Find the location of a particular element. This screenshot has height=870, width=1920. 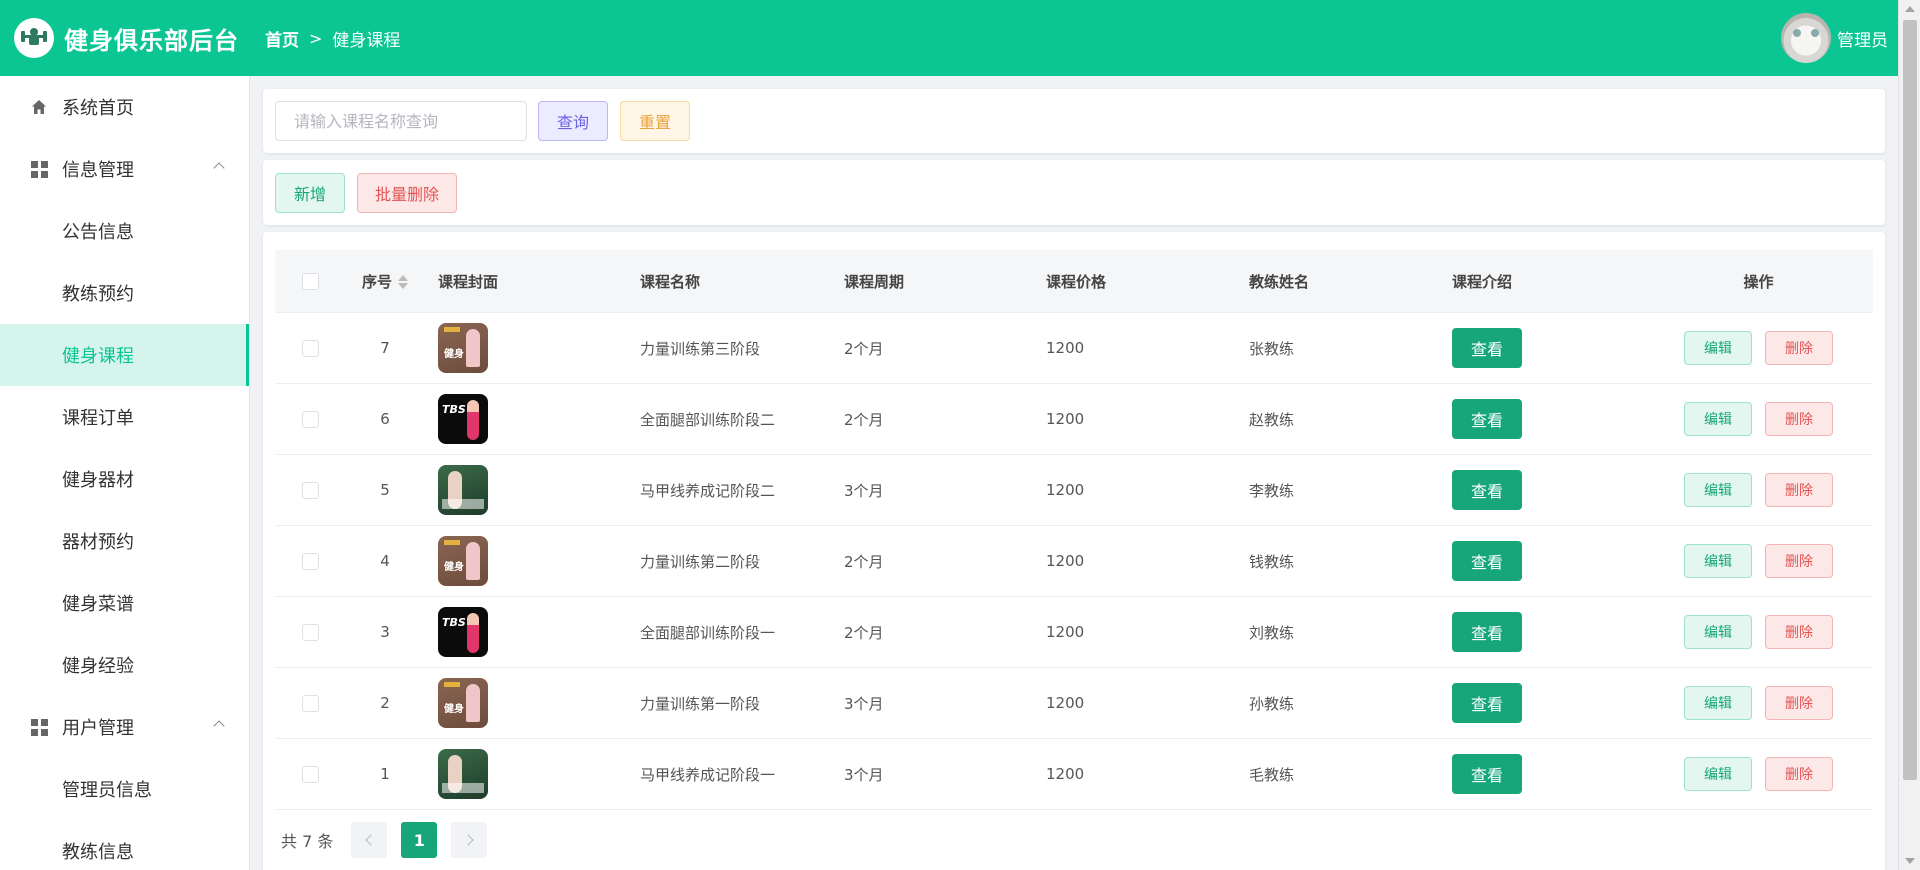

pagination: 共 7 条 1 is located at coordinates (384, 840).